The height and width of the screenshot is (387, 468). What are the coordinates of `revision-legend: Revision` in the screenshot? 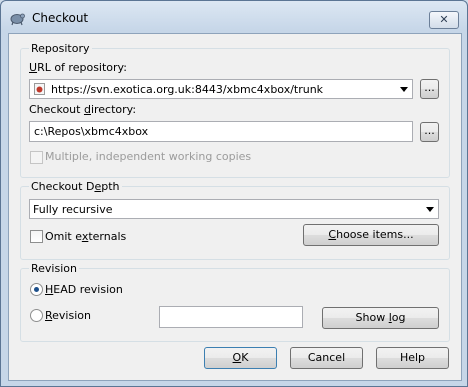 It's located at (54, 268).